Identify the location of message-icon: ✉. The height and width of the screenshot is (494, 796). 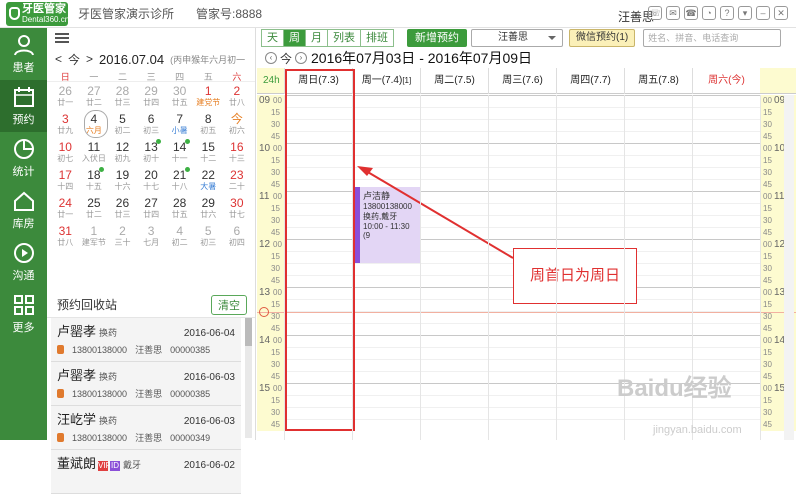
(673, 13).